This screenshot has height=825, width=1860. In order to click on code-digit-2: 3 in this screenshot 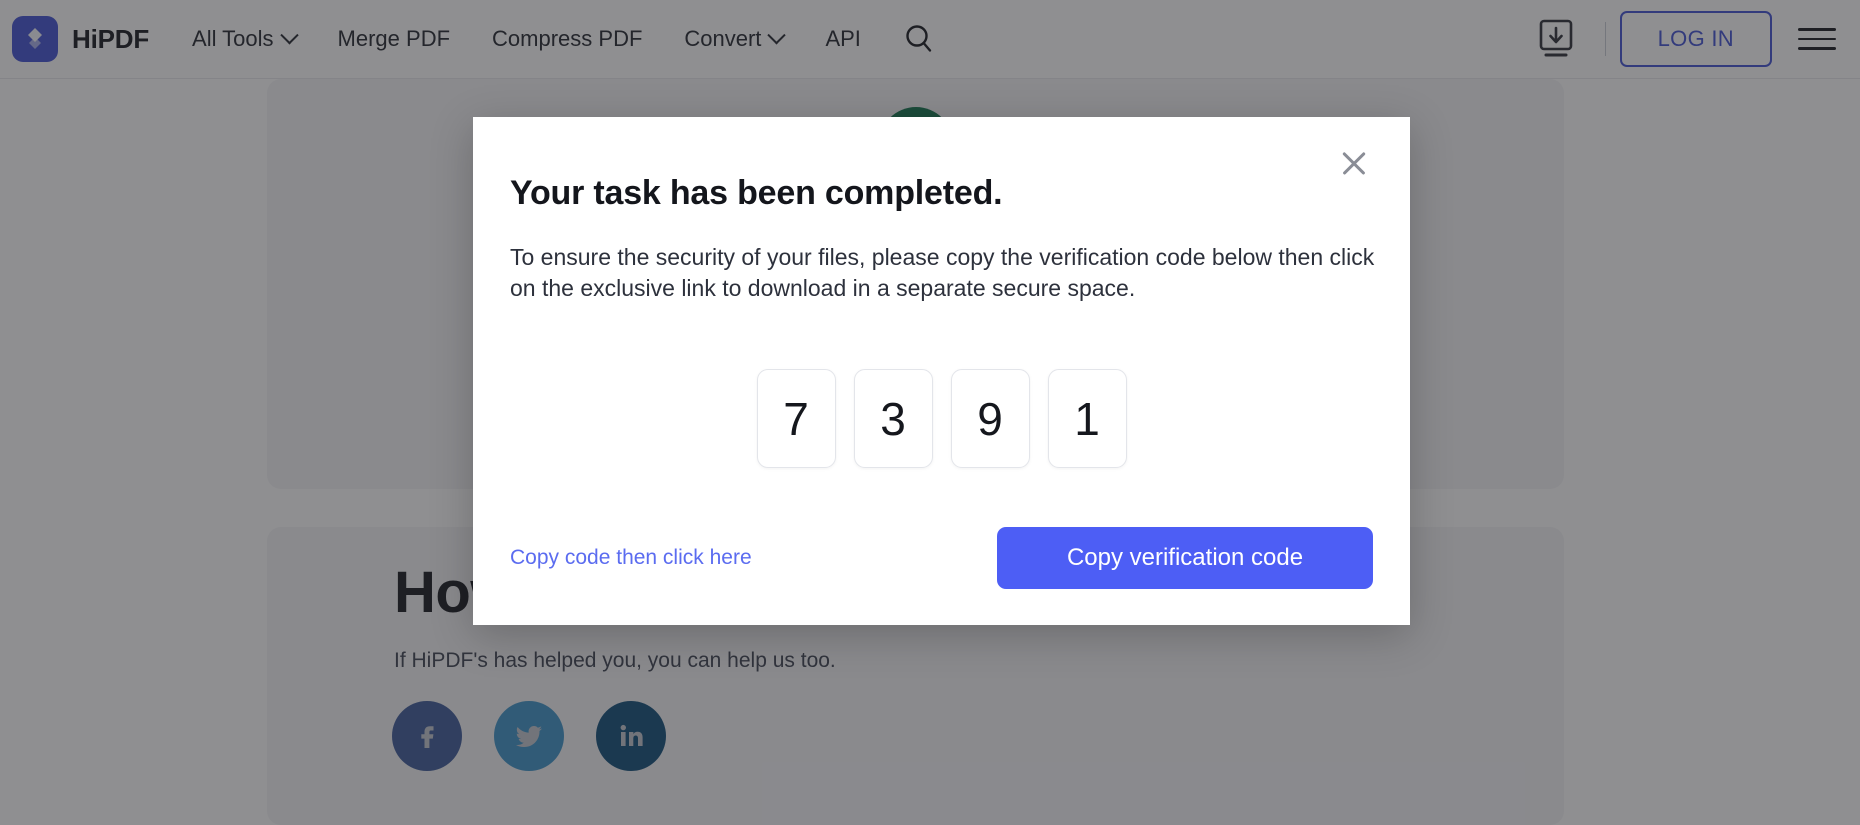, I will do `click(893, 418)`.